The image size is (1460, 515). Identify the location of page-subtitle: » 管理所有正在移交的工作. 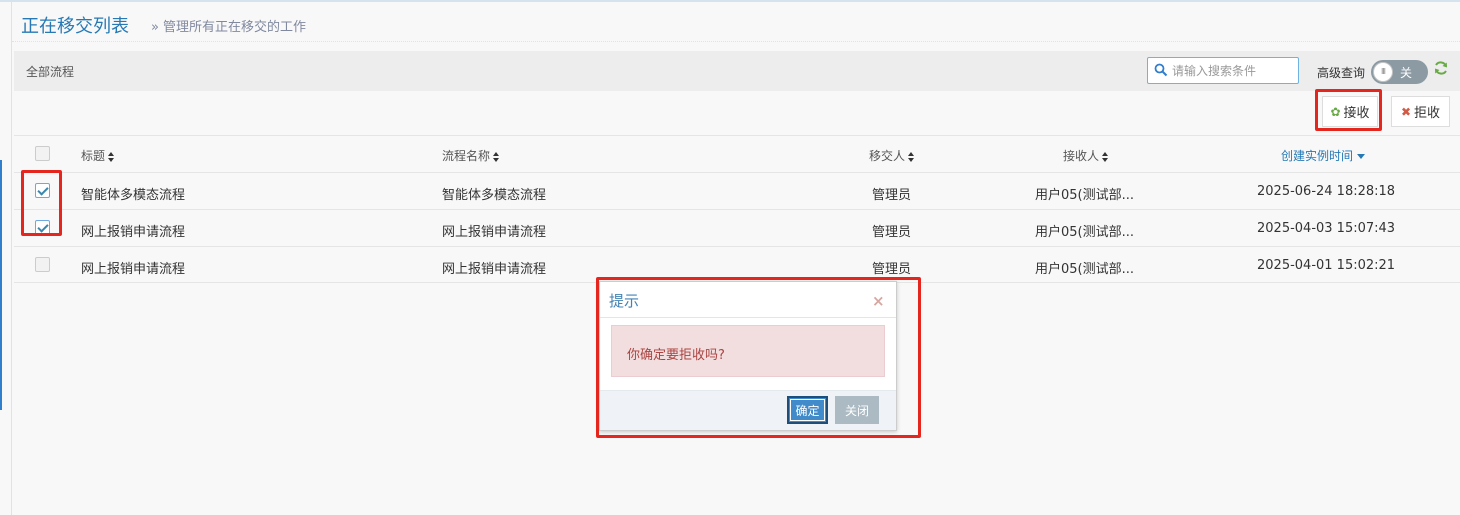
(228, 25).